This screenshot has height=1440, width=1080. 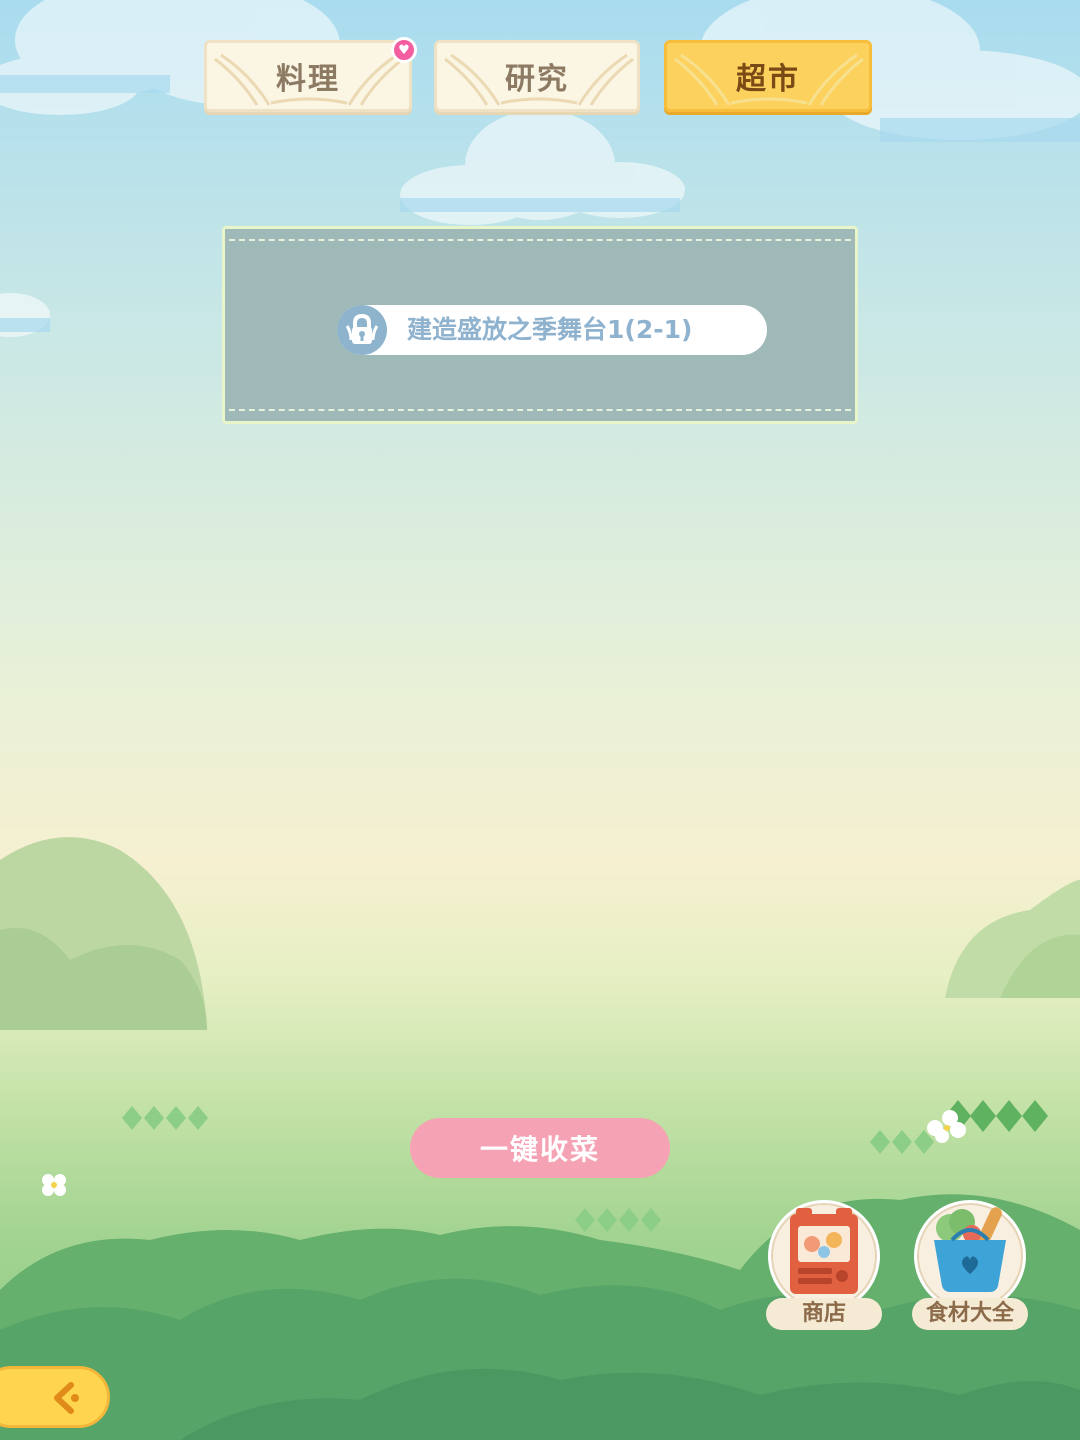 What do you see at coordinates (362, 330) in the screenshot?
I see `lock-icon` at bounding box center [362, 330].